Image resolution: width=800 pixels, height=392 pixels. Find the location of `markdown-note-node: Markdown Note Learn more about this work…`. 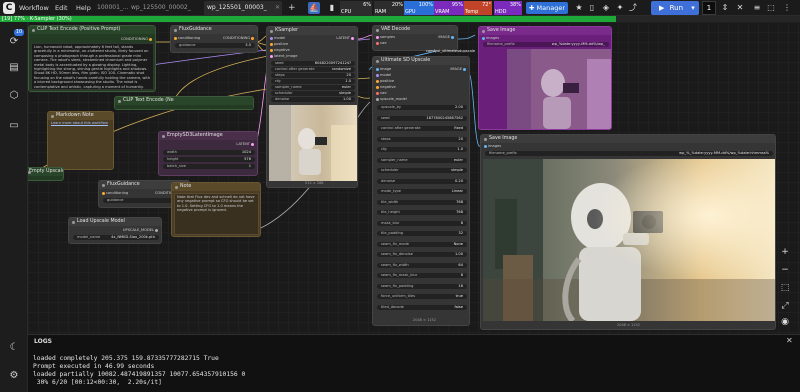

markdown-note-node: Markdown Note Learn more about this work… is located at coordinates (80, 140).